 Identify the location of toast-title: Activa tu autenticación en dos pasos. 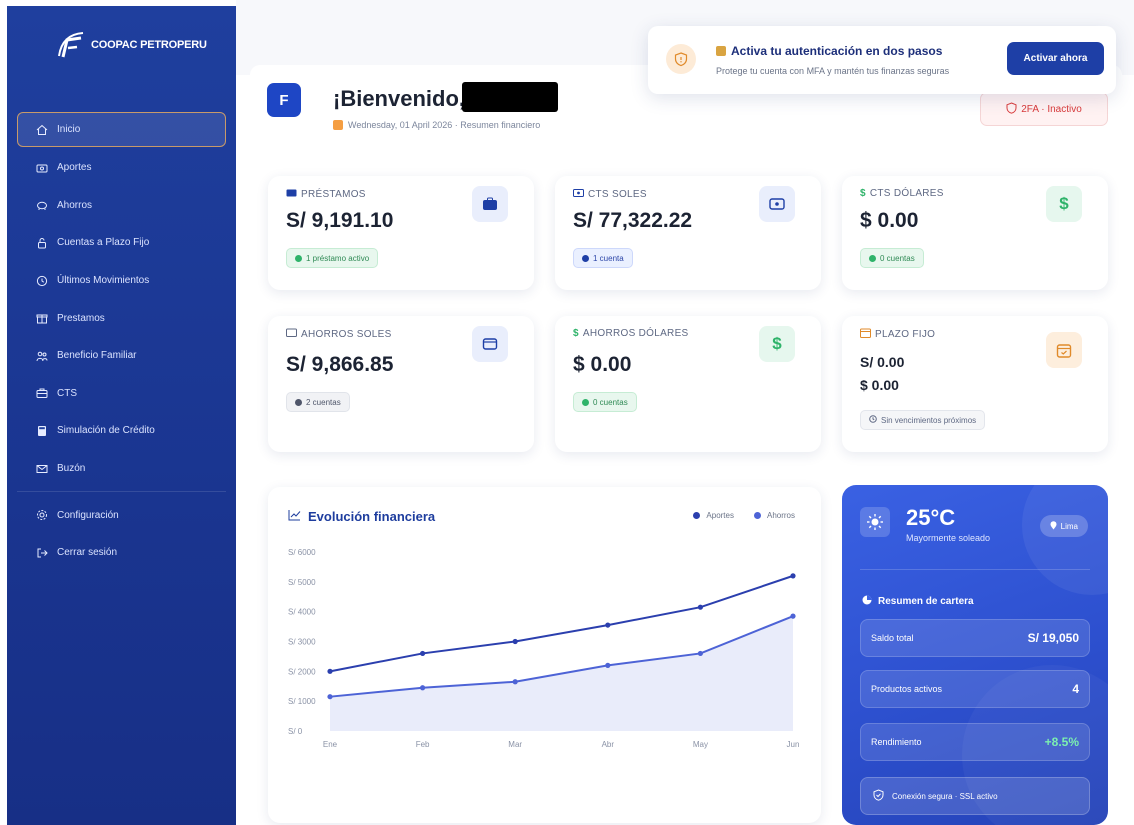
(829, 51).